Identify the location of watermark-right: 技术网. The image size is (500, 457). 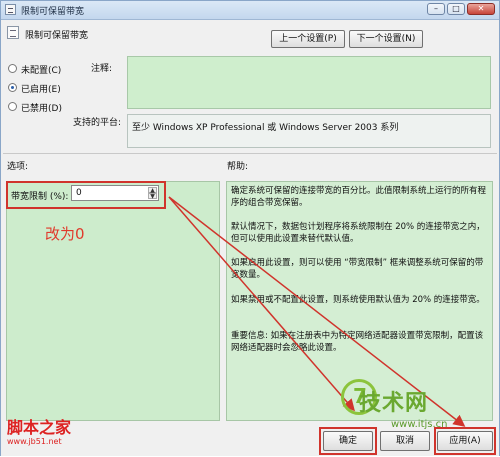
(394, 403).